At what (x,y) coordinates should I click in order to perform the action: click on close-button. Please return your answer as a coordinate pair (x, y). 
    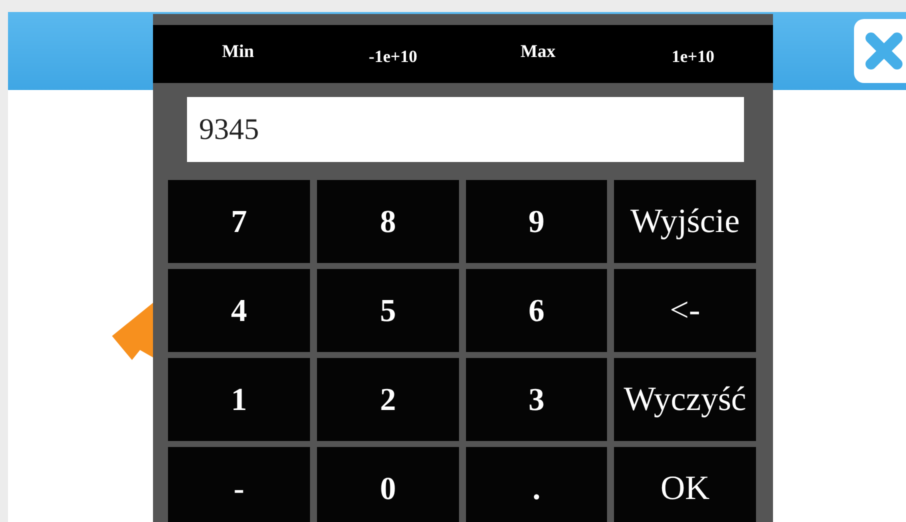
    Looking at the image, I should click on (880, 51).